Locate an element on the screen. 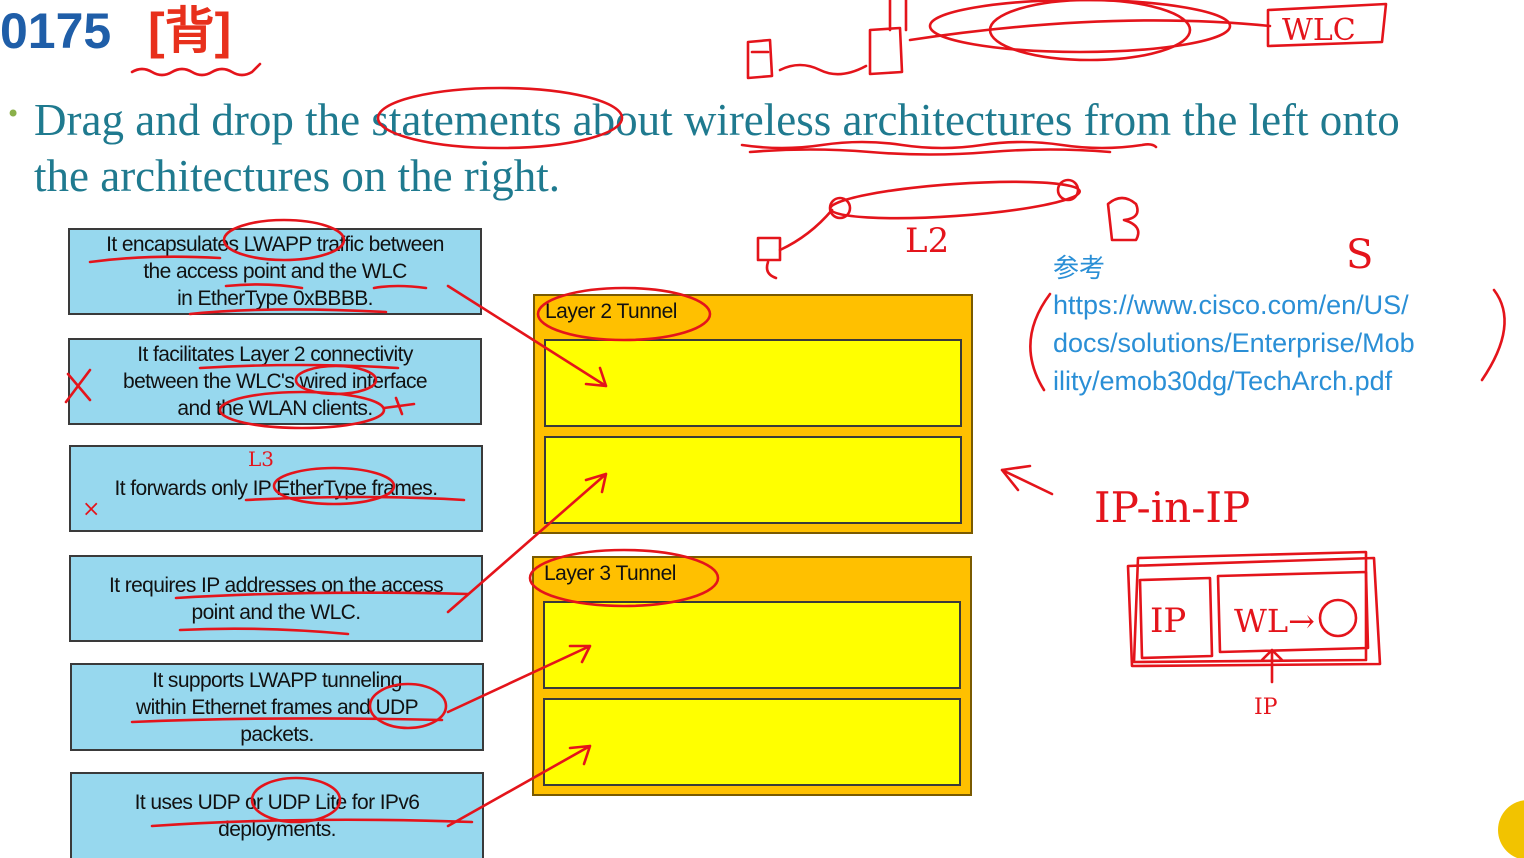 The image size is (1524, 858). architecture-label: Layer 2 Tunnel is located at coordinates (611, 311).